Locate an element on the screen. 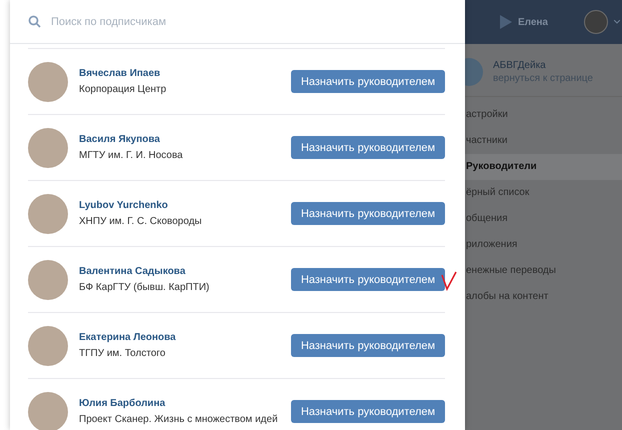  menu-item: енежные переводы is located at coordinates (543, 271).